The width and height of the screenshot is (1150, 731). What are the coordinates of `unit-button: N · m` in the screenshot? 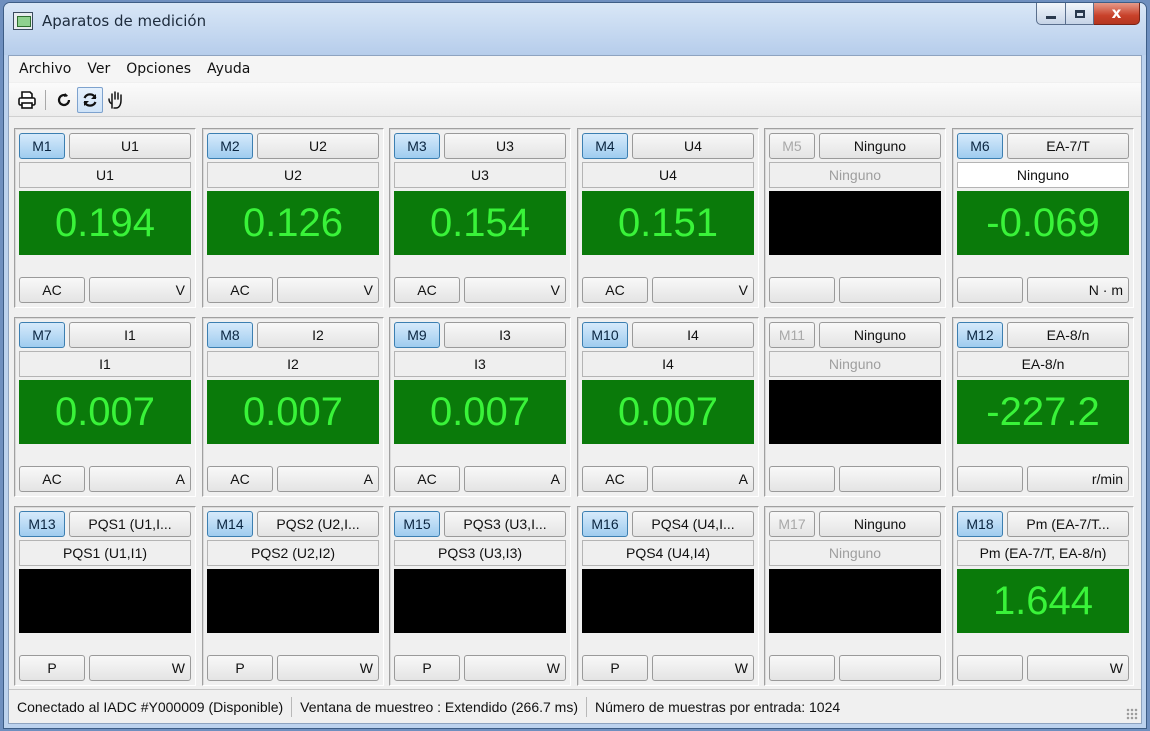 It's located at (1078, 290).